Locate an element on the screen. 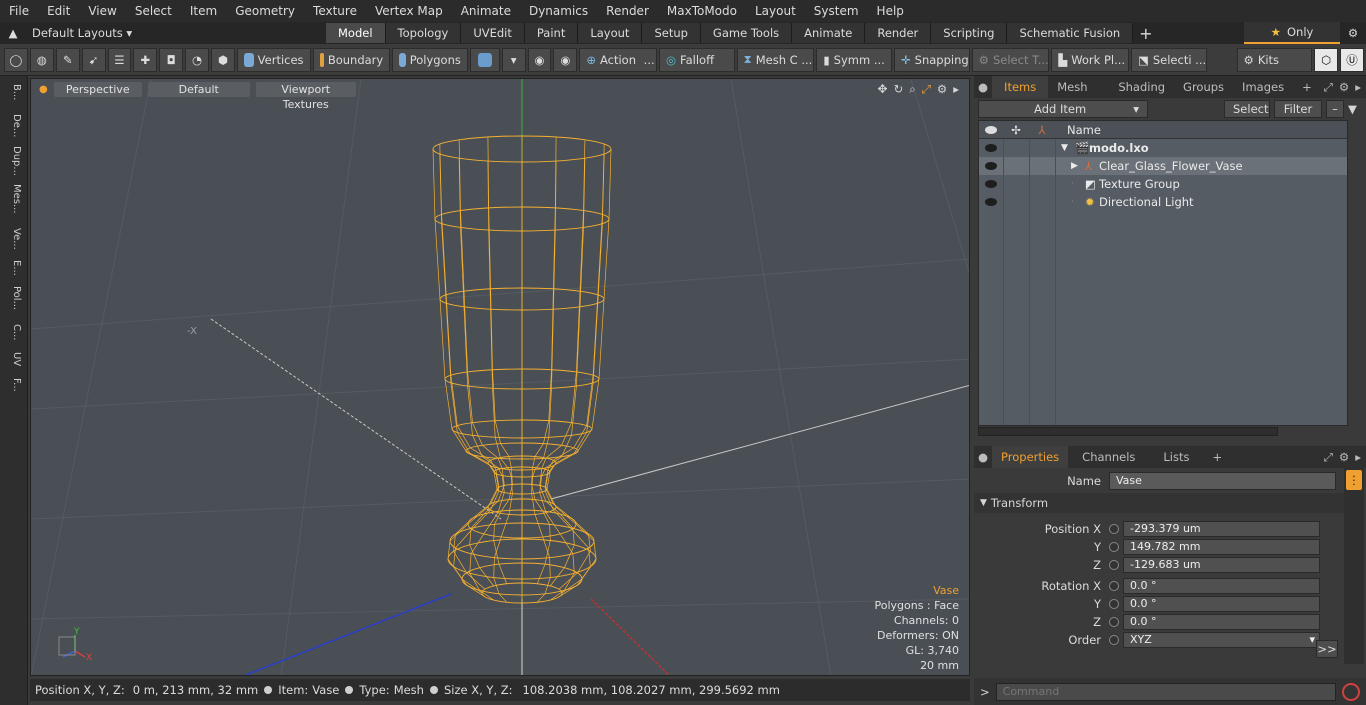 Image resolution: width=1366 pixels, height=705 pixels. tab-mesh-ops: Mesh Ops is located at coordinates (1078, 96).